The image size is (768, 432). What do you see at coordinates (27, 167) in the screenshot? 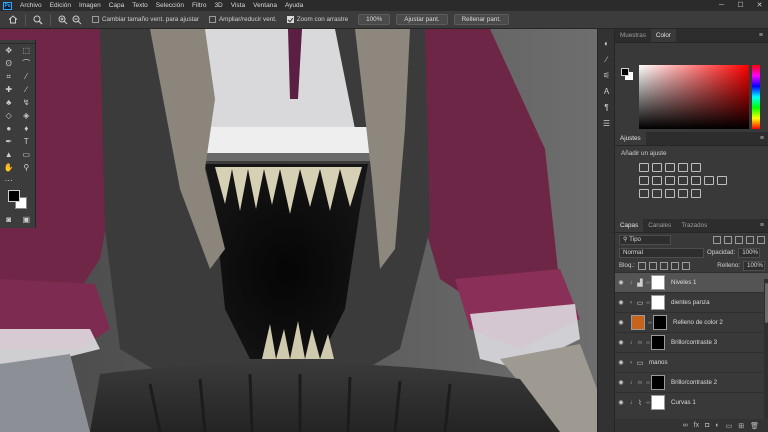
I see `zoom-tool-side-icon: ⚲` at bounding box center [27, 167].